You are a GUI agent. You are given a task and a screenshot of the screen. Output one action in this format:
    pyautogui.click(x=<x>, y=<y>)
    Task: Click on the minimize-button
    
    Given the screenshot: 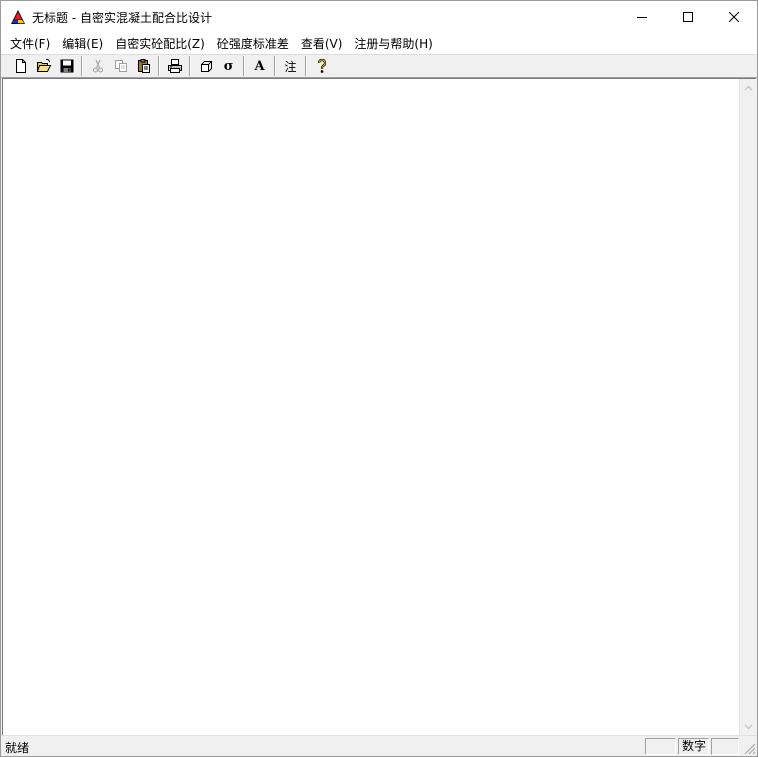 What is the action you would take?
    pyautogui.click(x=642, y=17)
    